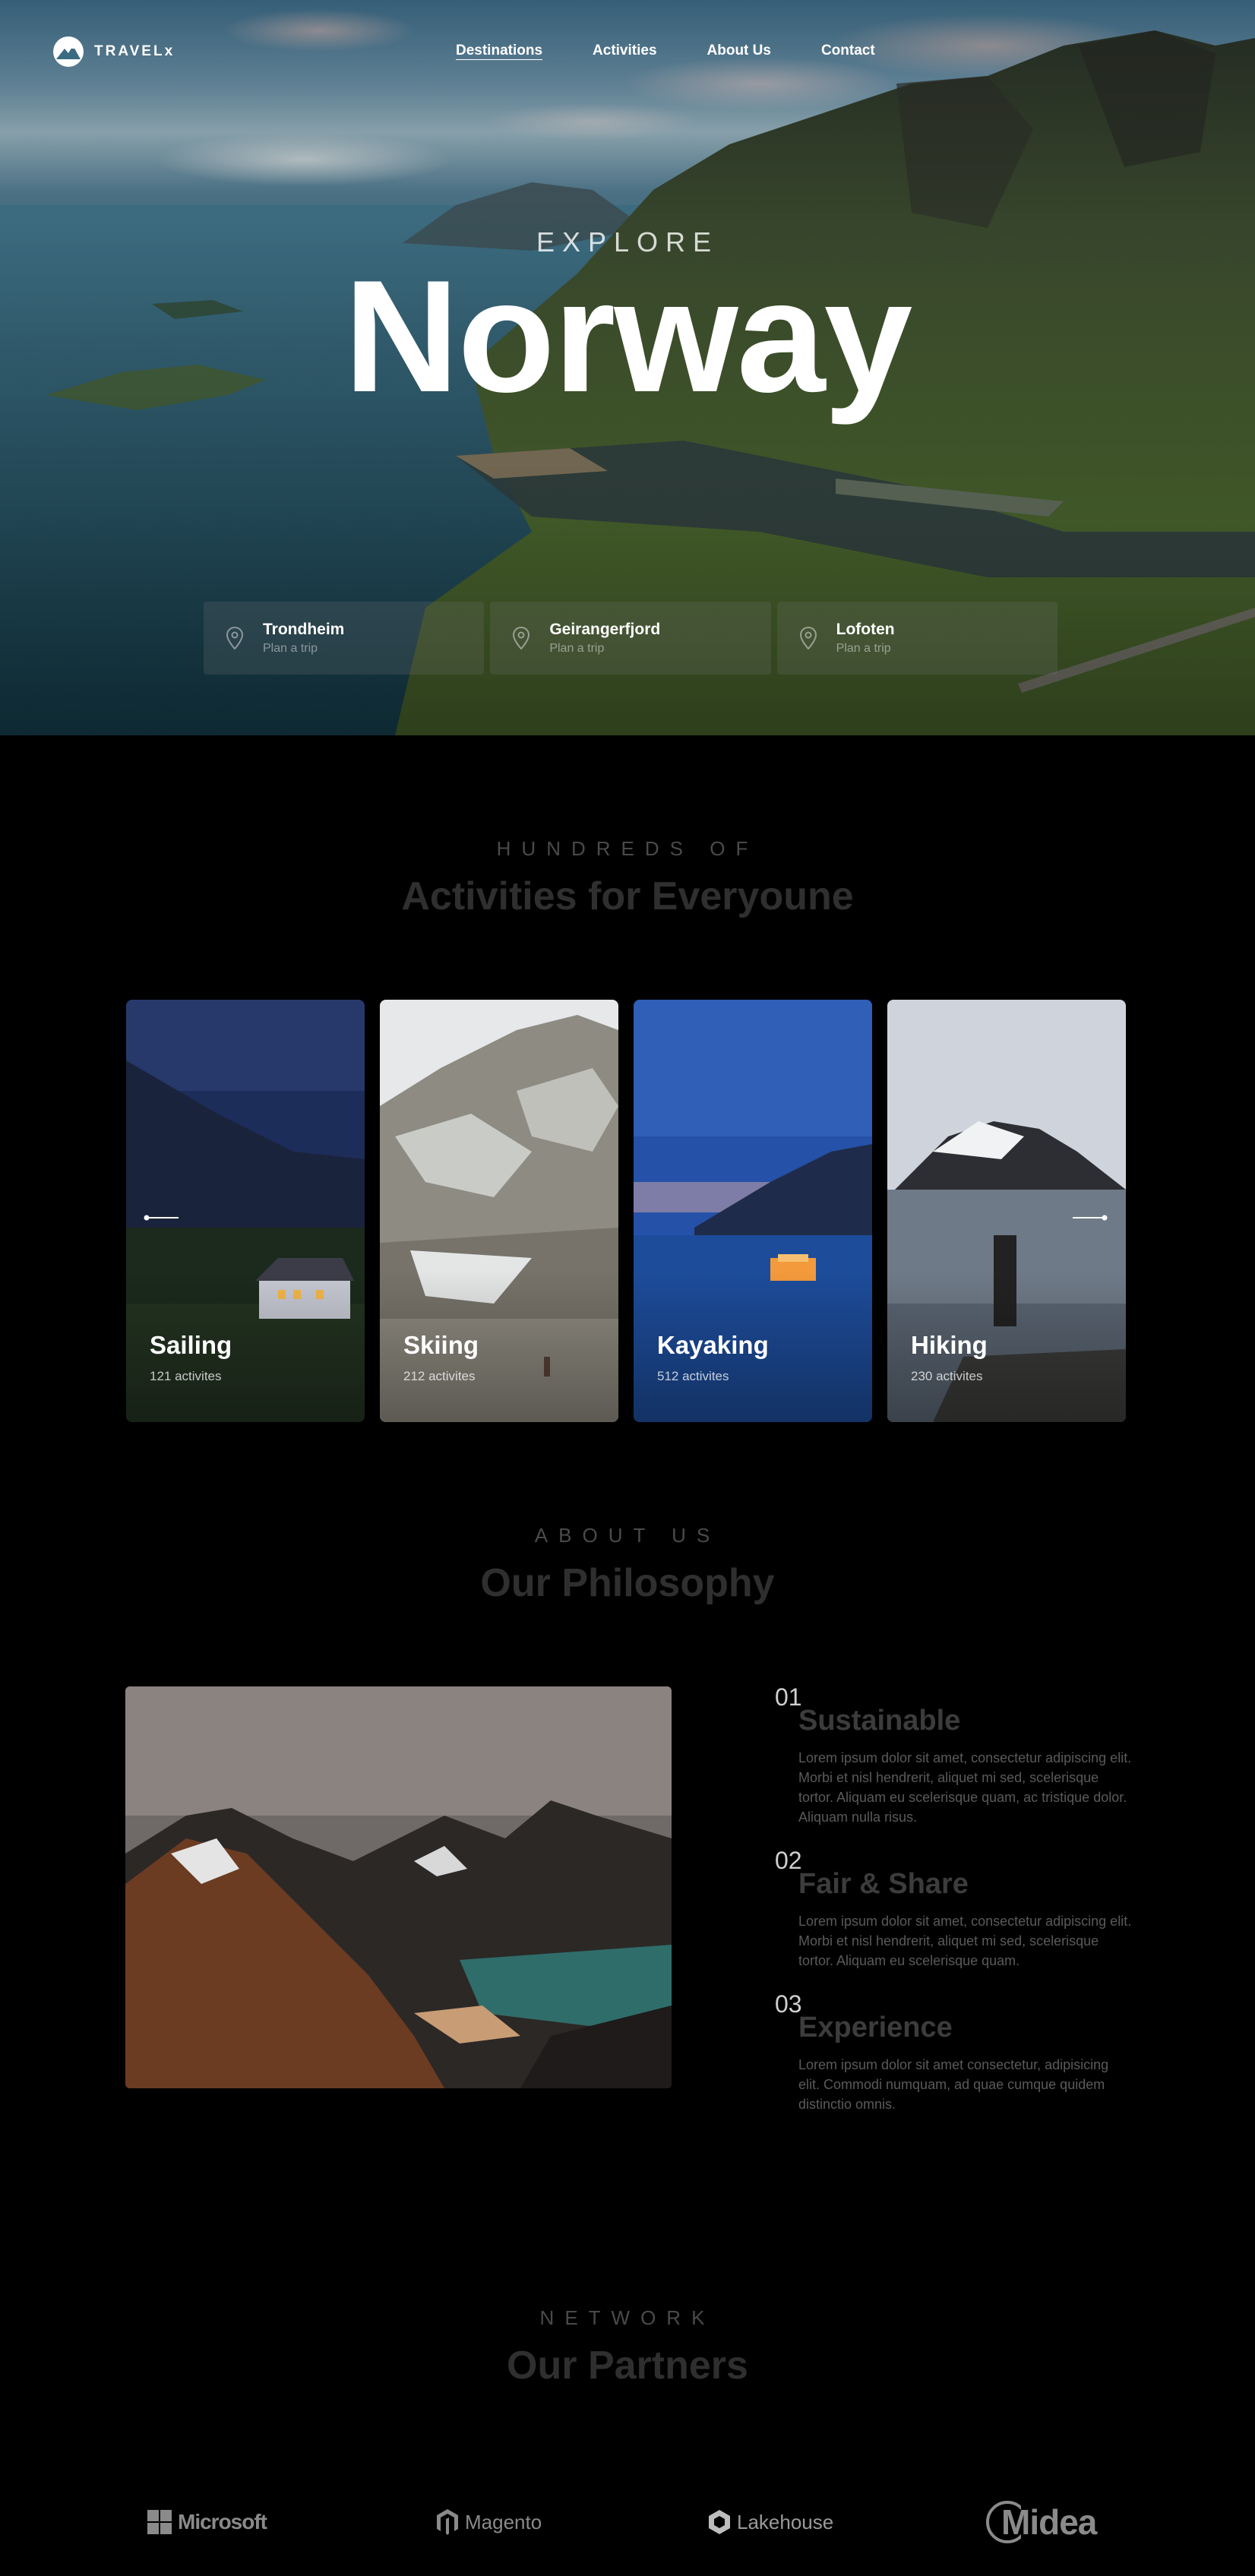  I want to click on slider-prev-handle, so click(161, 1218).